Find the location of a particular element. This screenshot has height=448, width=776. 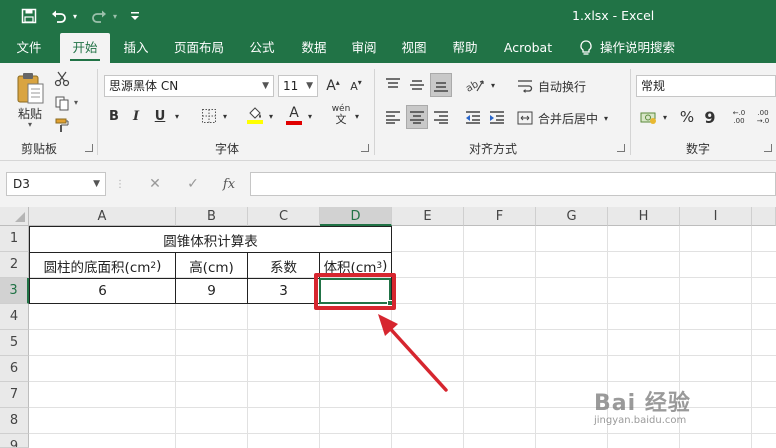

phonetic-dropdown-icon: ▾ is located at coordinates (357, 116).